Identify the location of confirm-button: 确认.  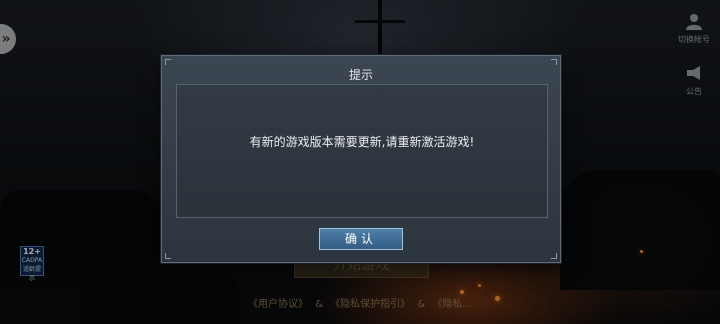
(361, 239).